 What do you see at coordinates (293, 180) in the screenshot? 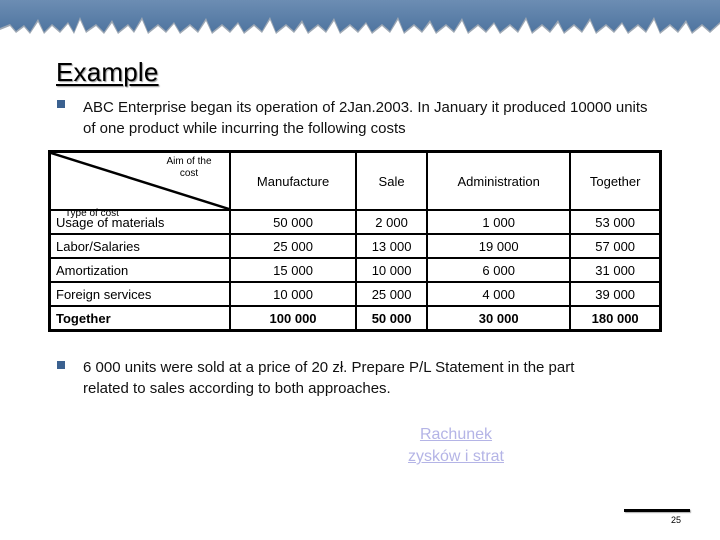
I see `column-header: Manufacture` at bounding box center [293, 180].